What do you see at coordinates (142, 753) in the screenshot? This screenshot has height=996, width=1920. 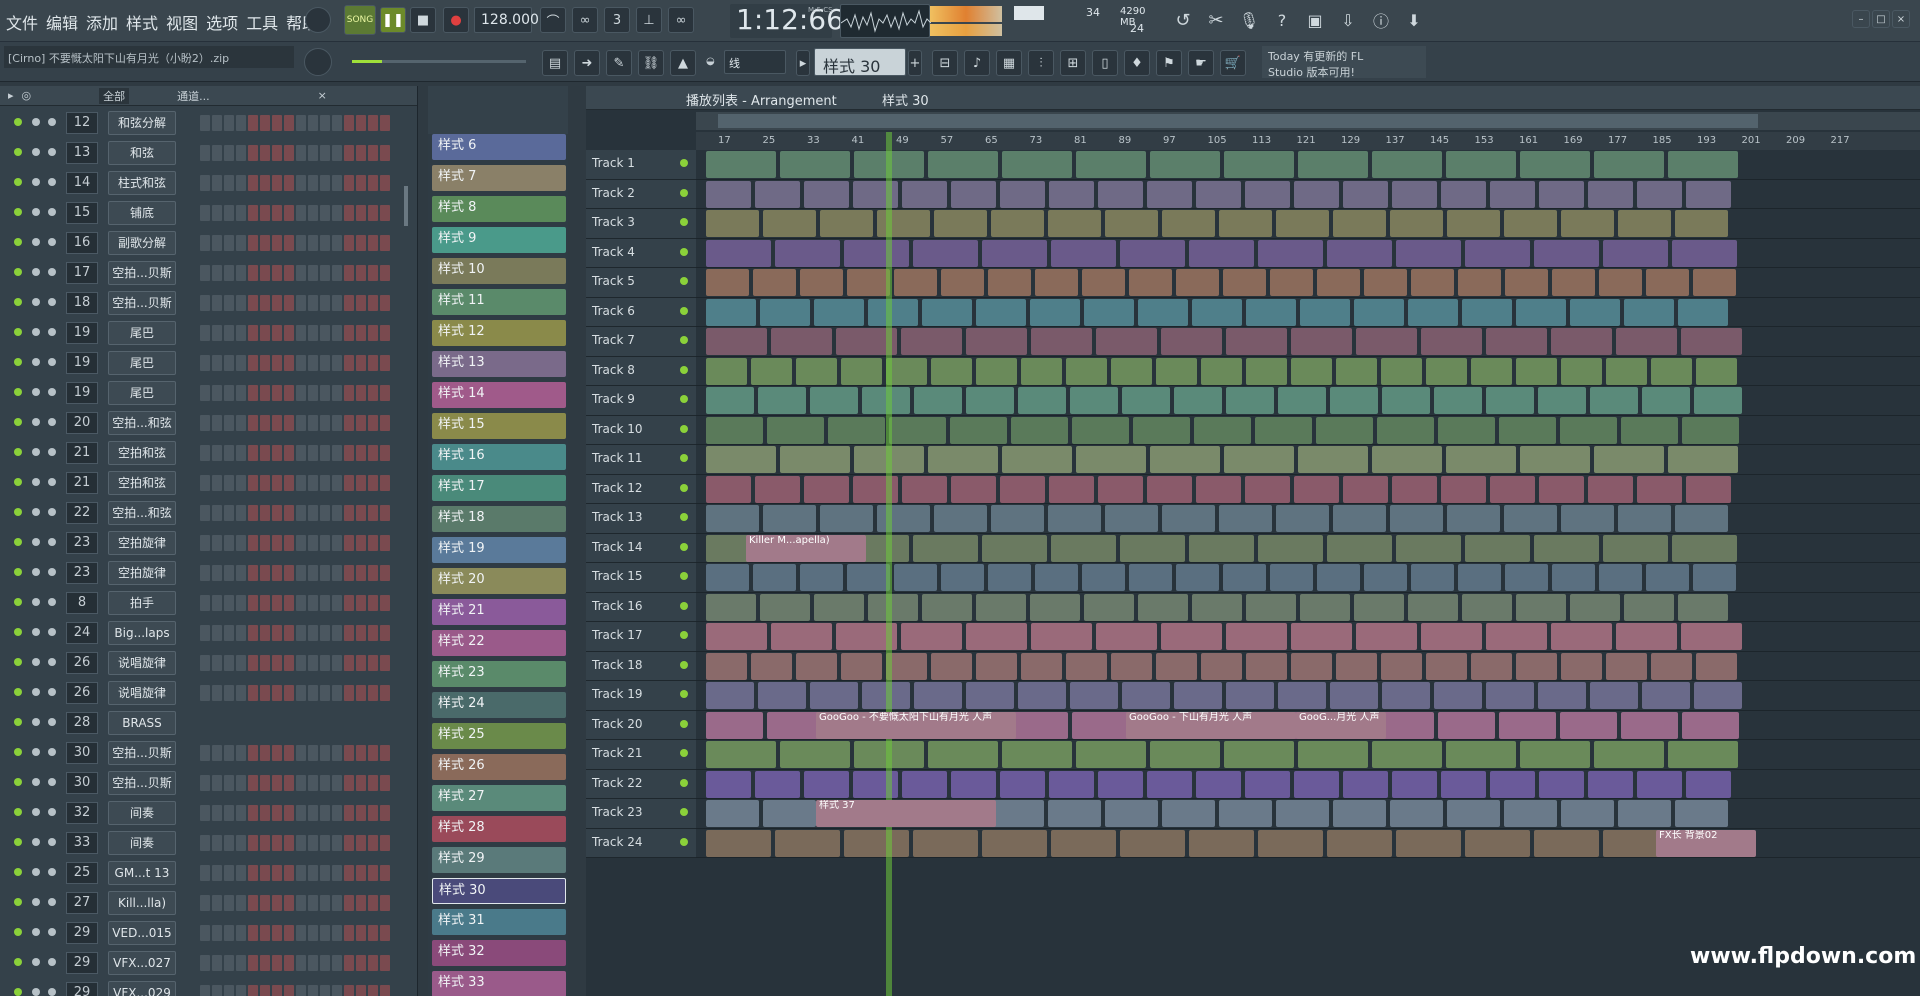 I see `channel-name: 空拍...贝斯` at bounding box center [142, 753].